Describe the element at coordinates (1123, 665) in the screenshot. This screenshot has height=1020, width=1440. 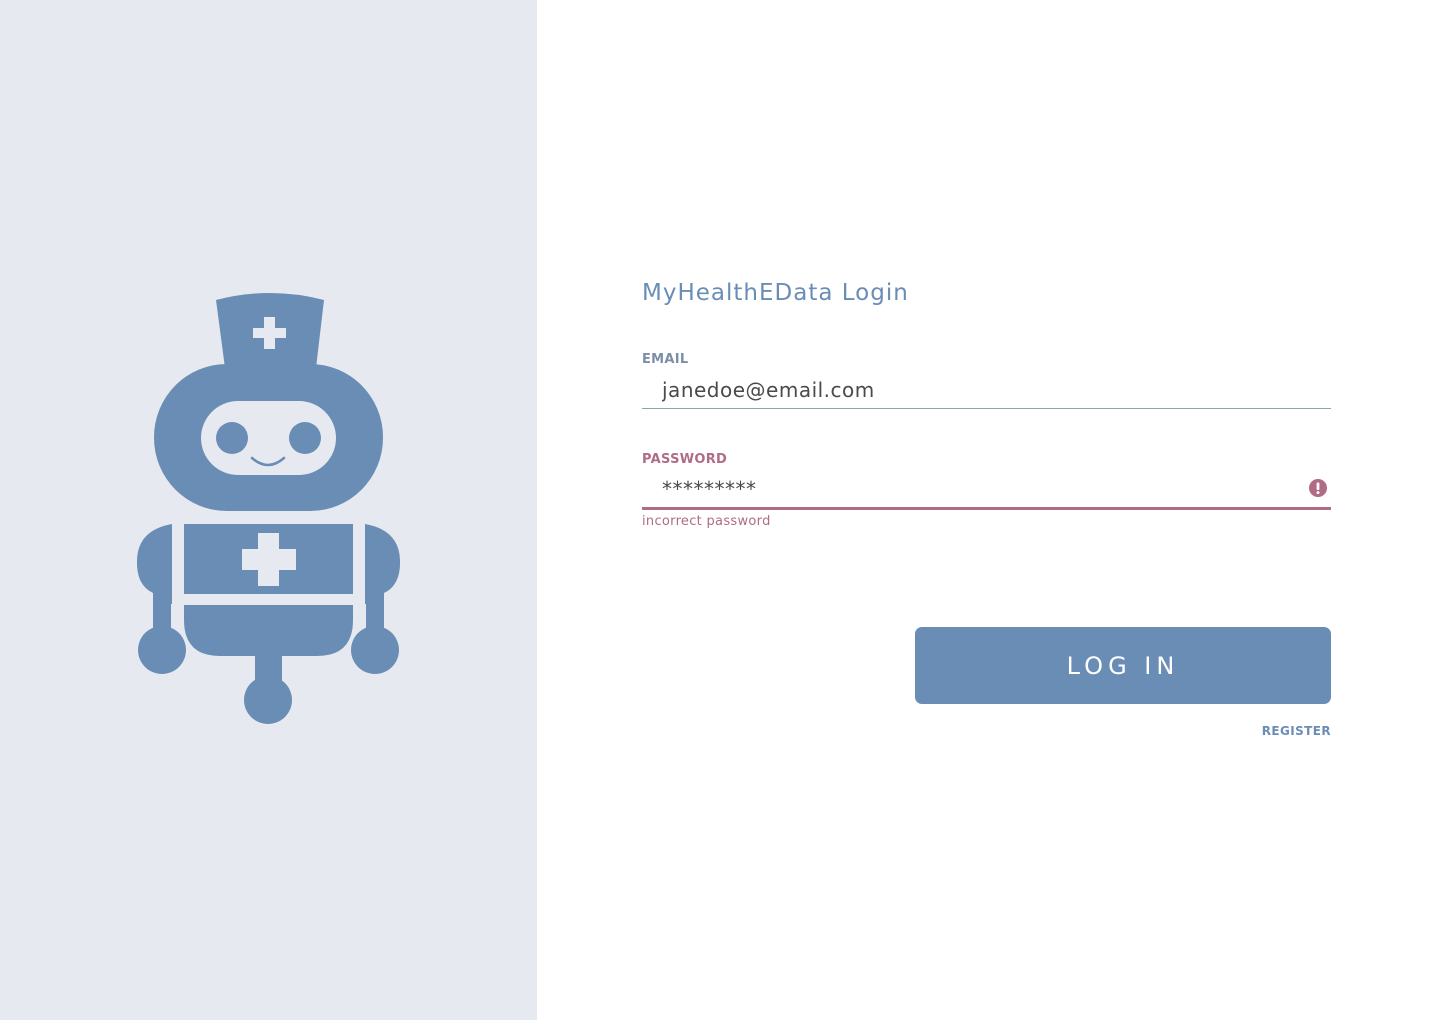
I see `login-button: LOG IN` at that location.